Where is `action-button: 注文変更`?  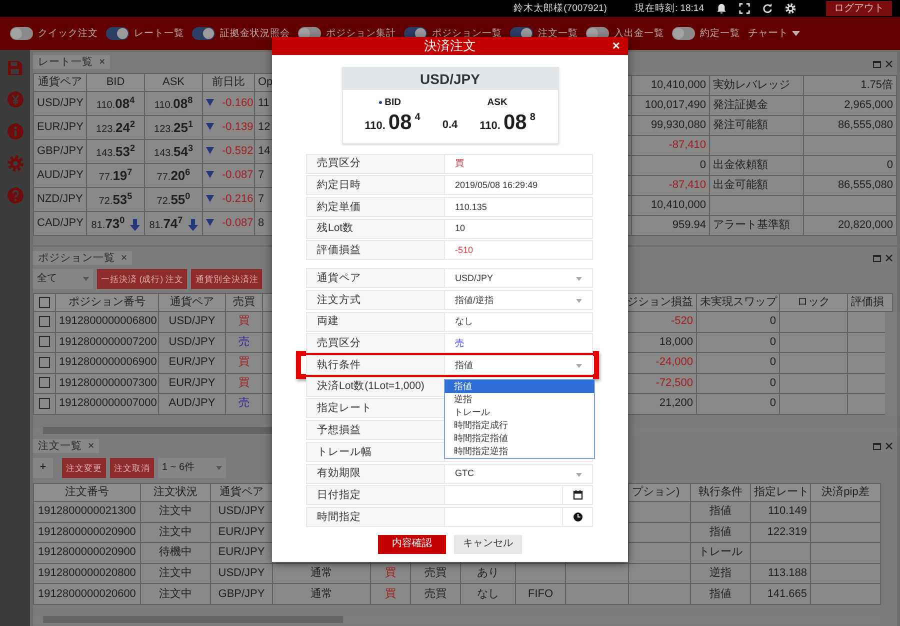 action-button: 注文変更 is located at coordinates (84, 468).